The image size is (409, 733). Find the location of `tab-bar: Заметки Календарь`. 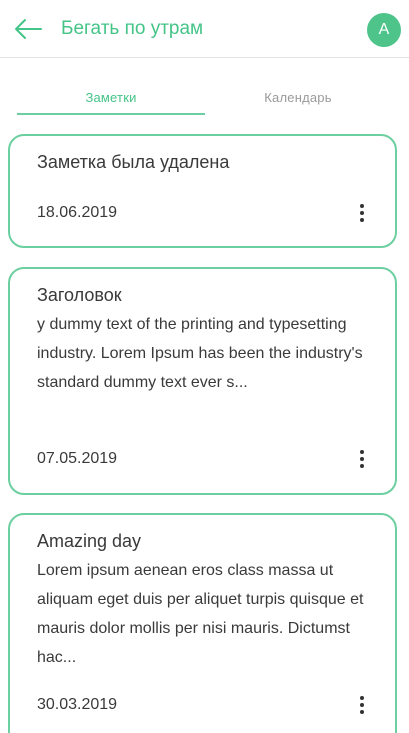

tab-bar: Заметки Календарь is located at coordinates (204, 101).